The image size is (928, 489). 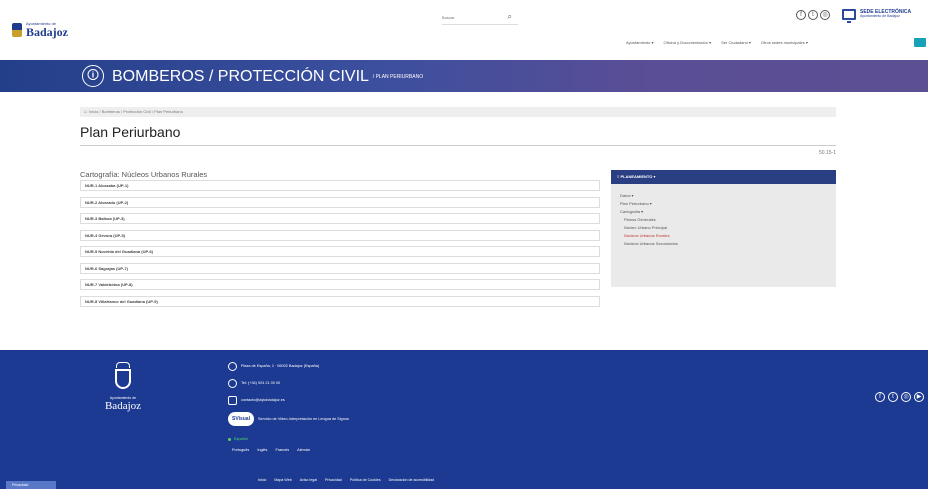 What do you see at coordinates (229, 439) in the screenshot?
I see `active-dot-icon` at bounding box center [229, 439].